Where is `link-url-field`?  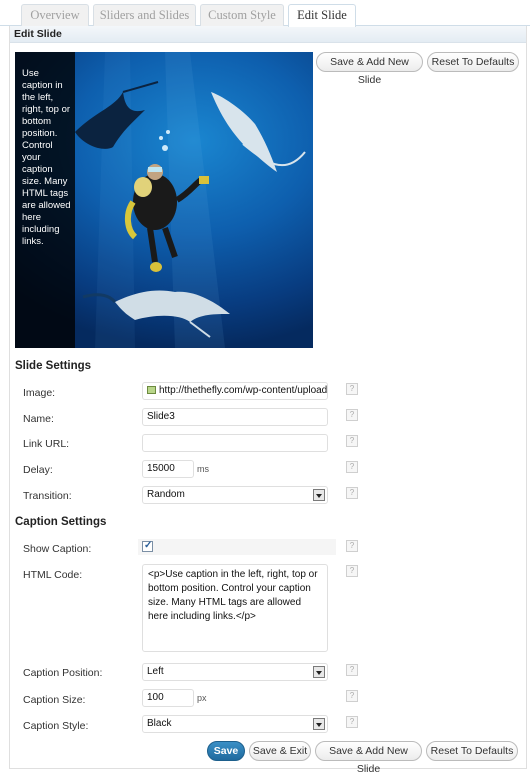
link-url-field is located at coordinates (235, 443).